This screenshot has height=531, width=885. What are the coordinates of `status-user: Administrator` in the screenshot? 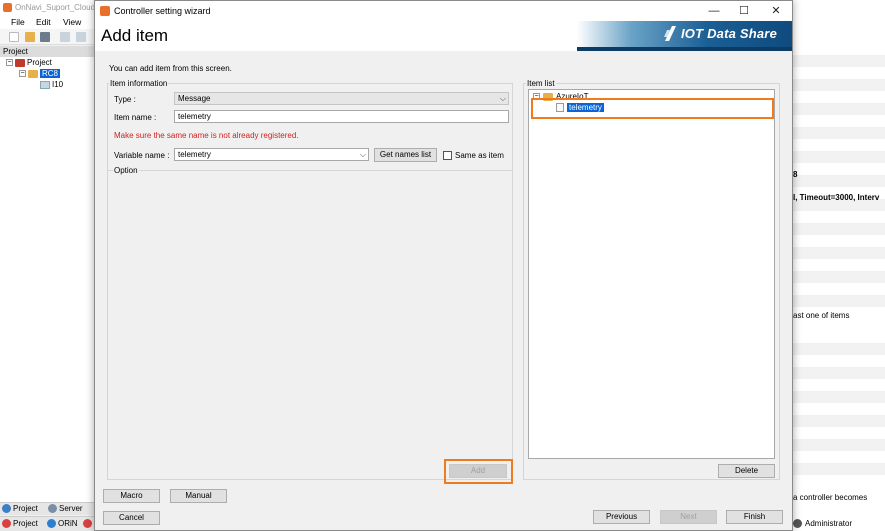 It's located at (822, 523).